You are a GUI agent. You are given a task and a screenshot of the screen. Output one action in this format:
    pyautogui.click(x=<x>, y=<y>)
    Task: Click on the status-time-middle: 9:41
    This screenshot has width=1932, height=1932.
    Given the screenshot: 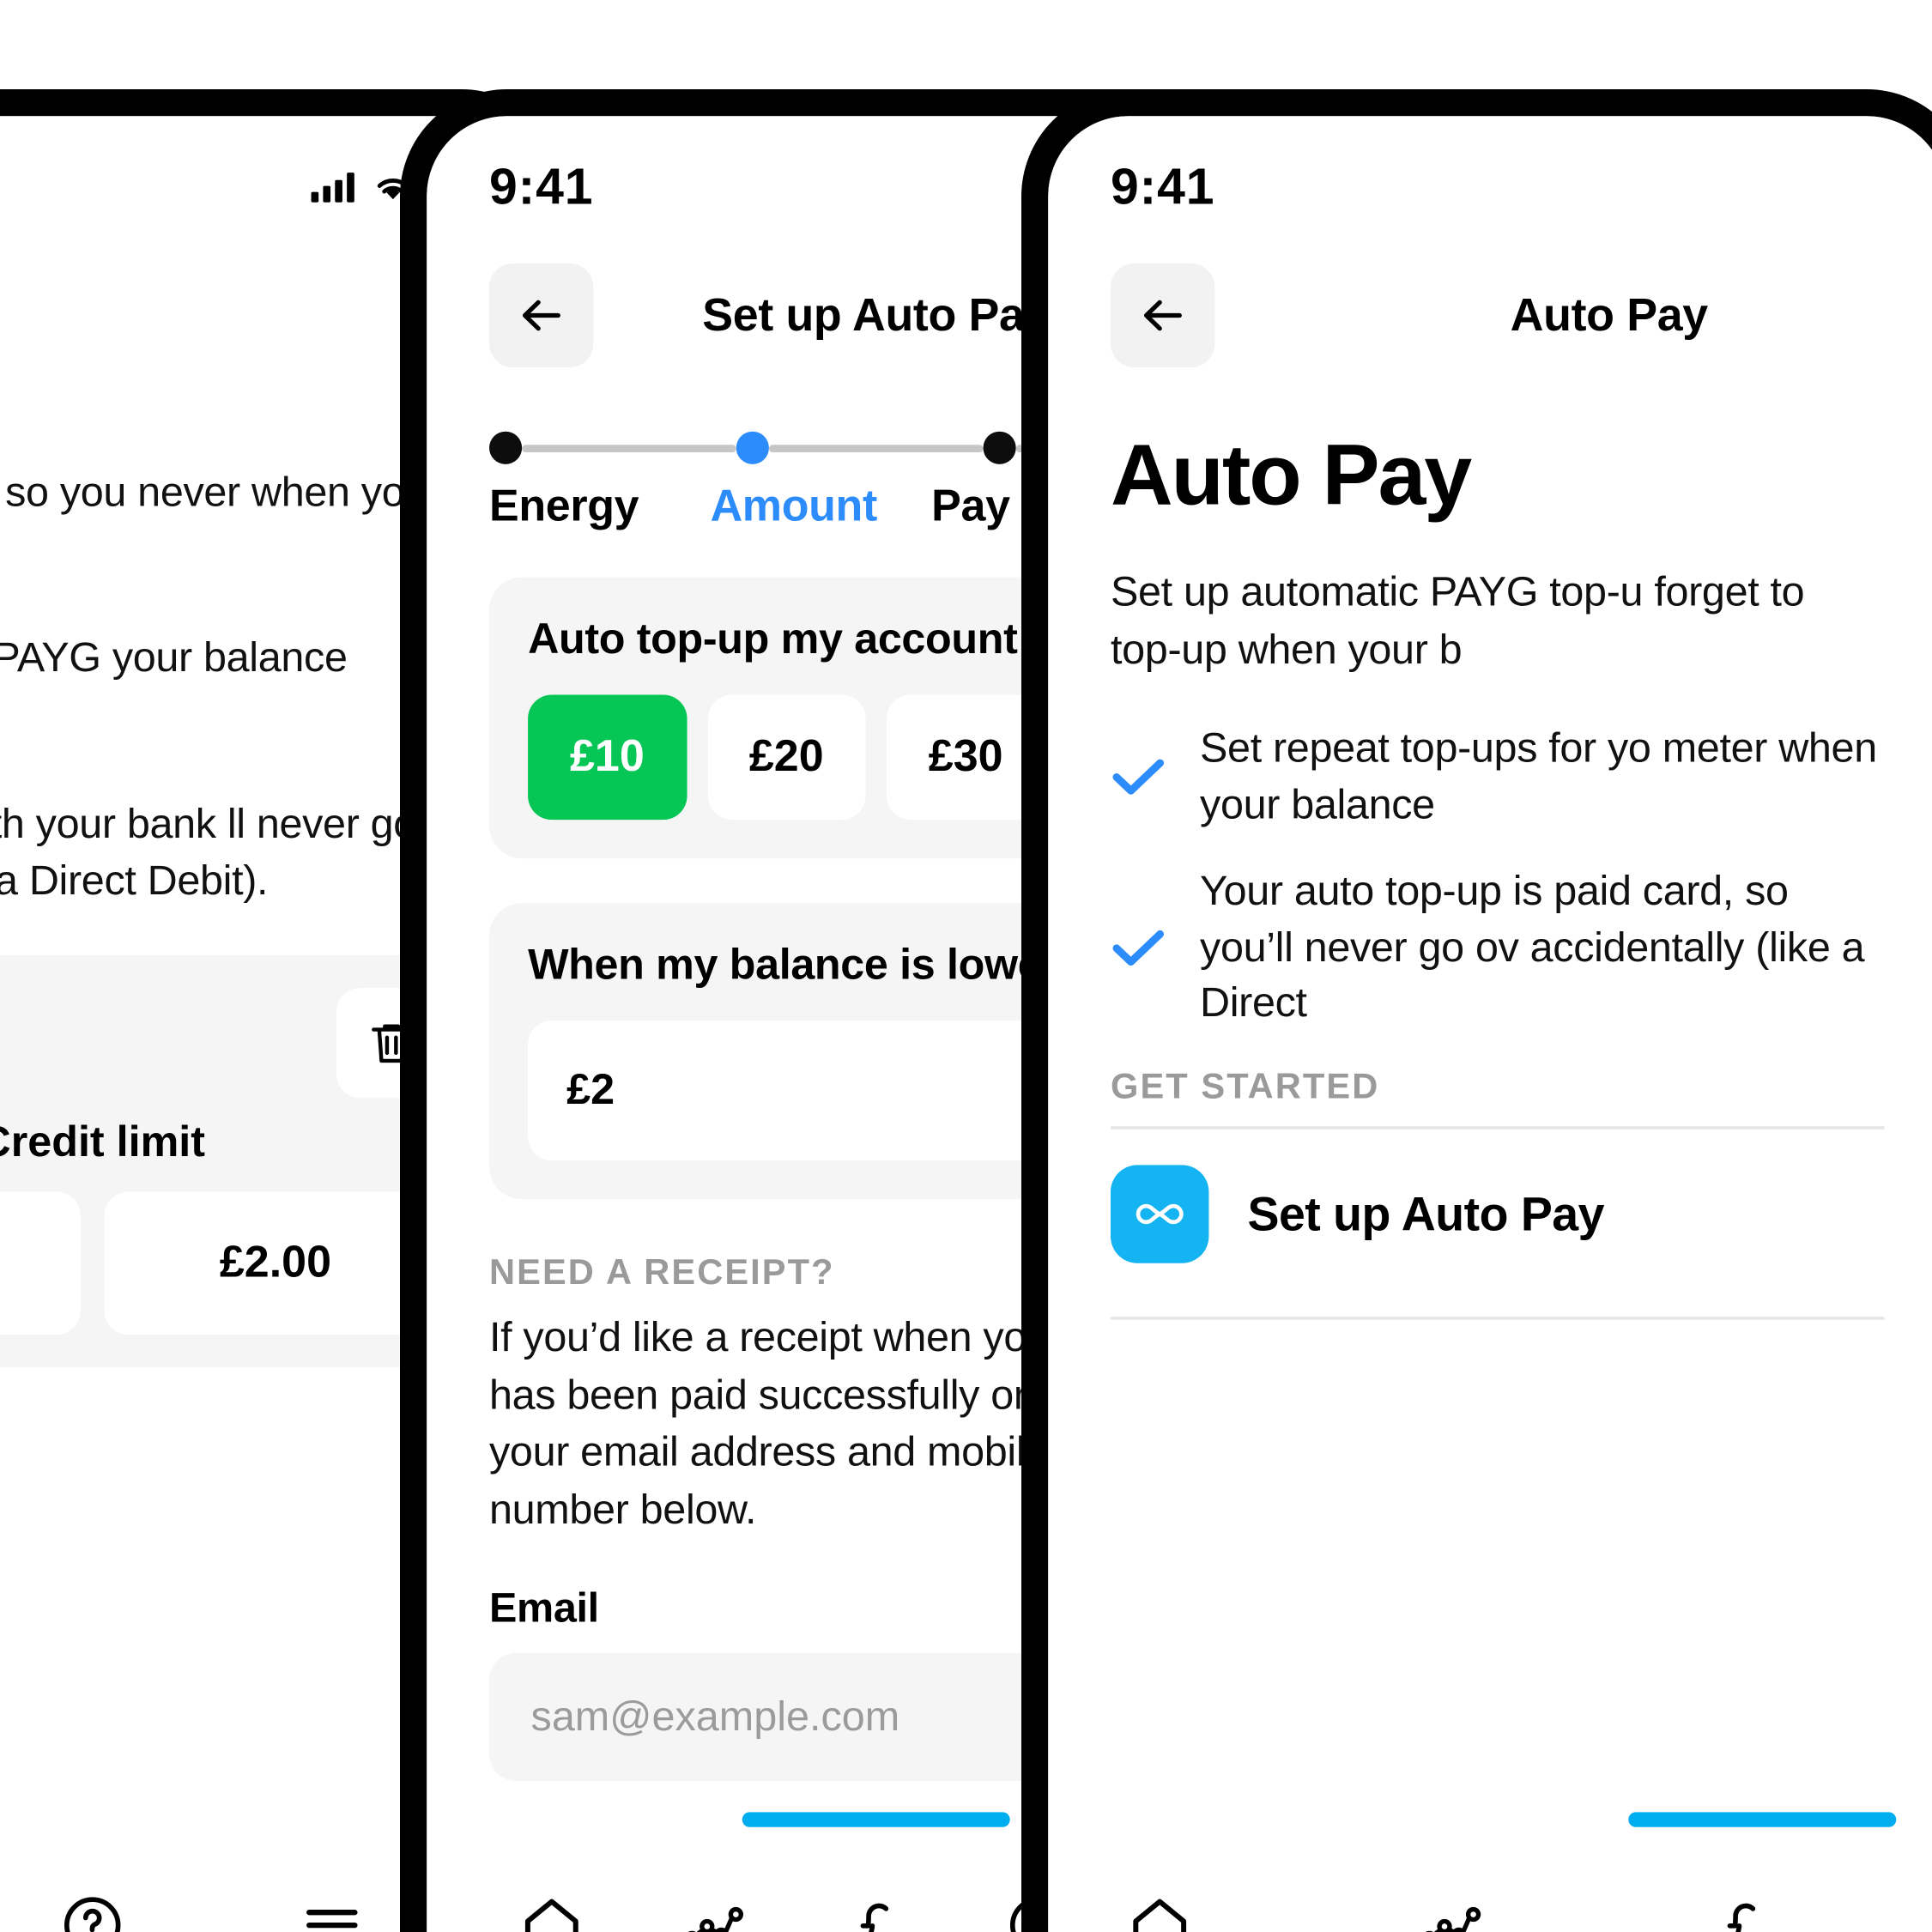 What is the action you would take?
    pyautogui.click(x=541, y=187)
    